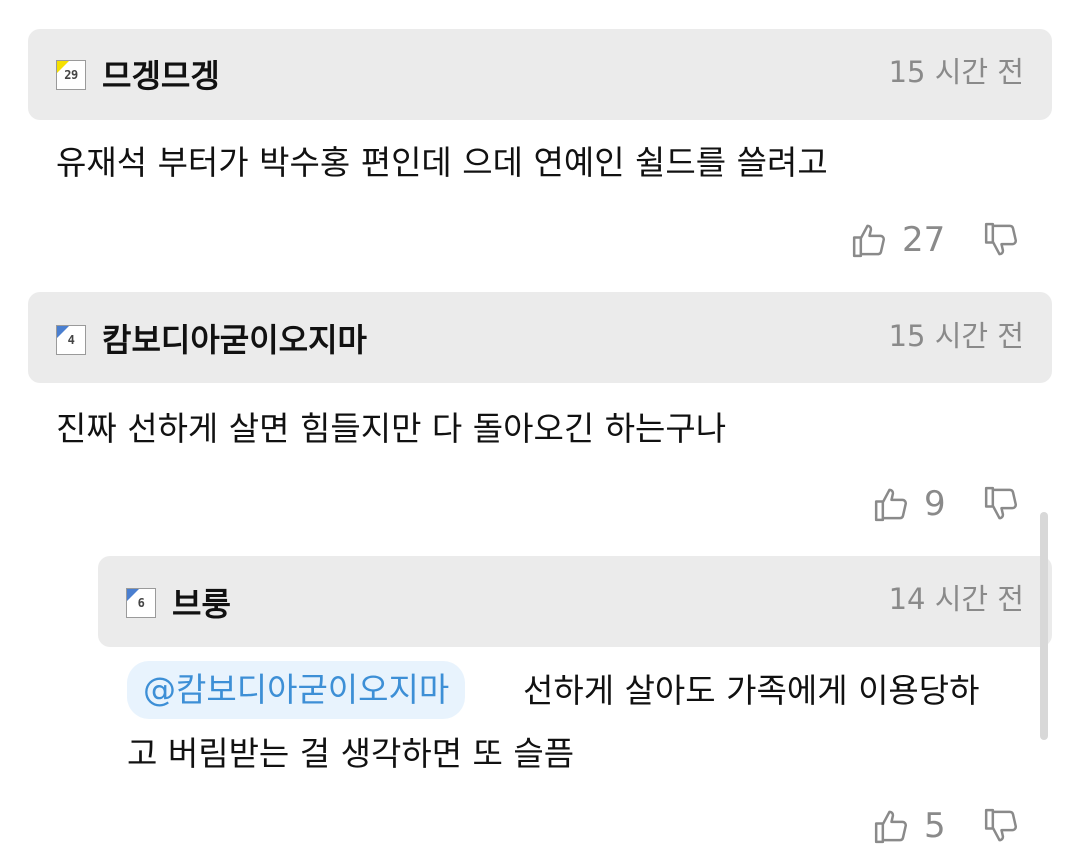 This screenshot has height=848, width=1079. I want to click on comment-text: 진짜 선하게 살면 힘들지만 다 돌아오긴 하는구나, so click(391, 428).